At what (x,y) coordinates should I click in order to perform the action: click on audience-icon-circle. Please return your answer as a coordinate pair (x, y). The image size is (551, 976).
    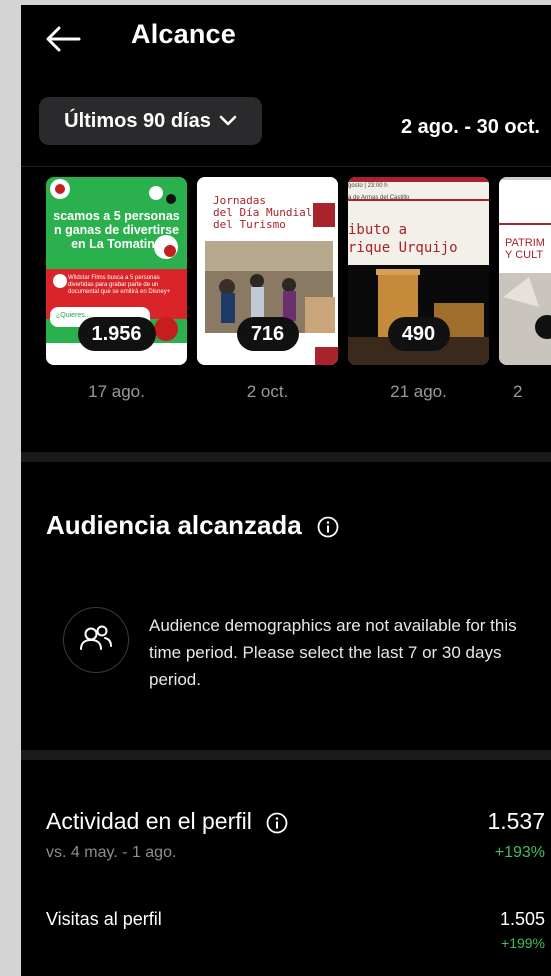
    Looking at the image, I should click on (96, 640).